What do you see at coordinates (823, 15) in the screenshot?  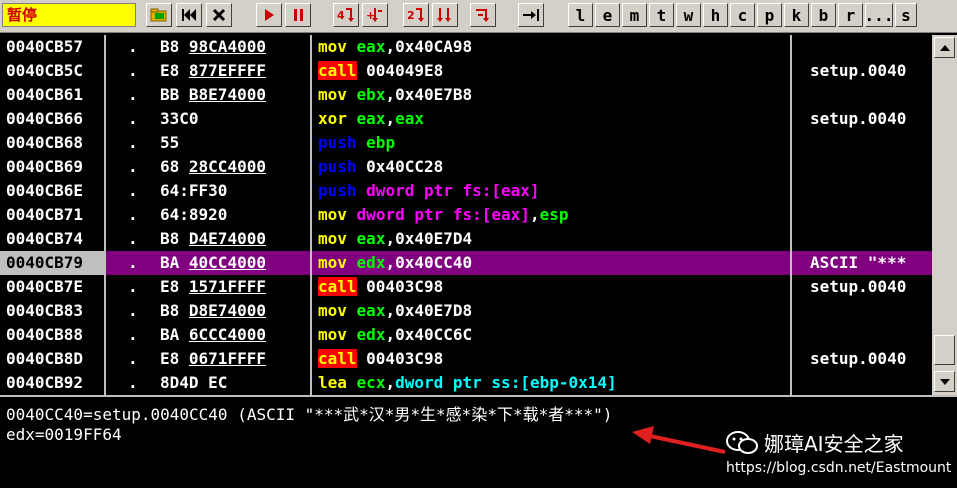 I see `window-button-b: b` at bounding box center [823, 15].